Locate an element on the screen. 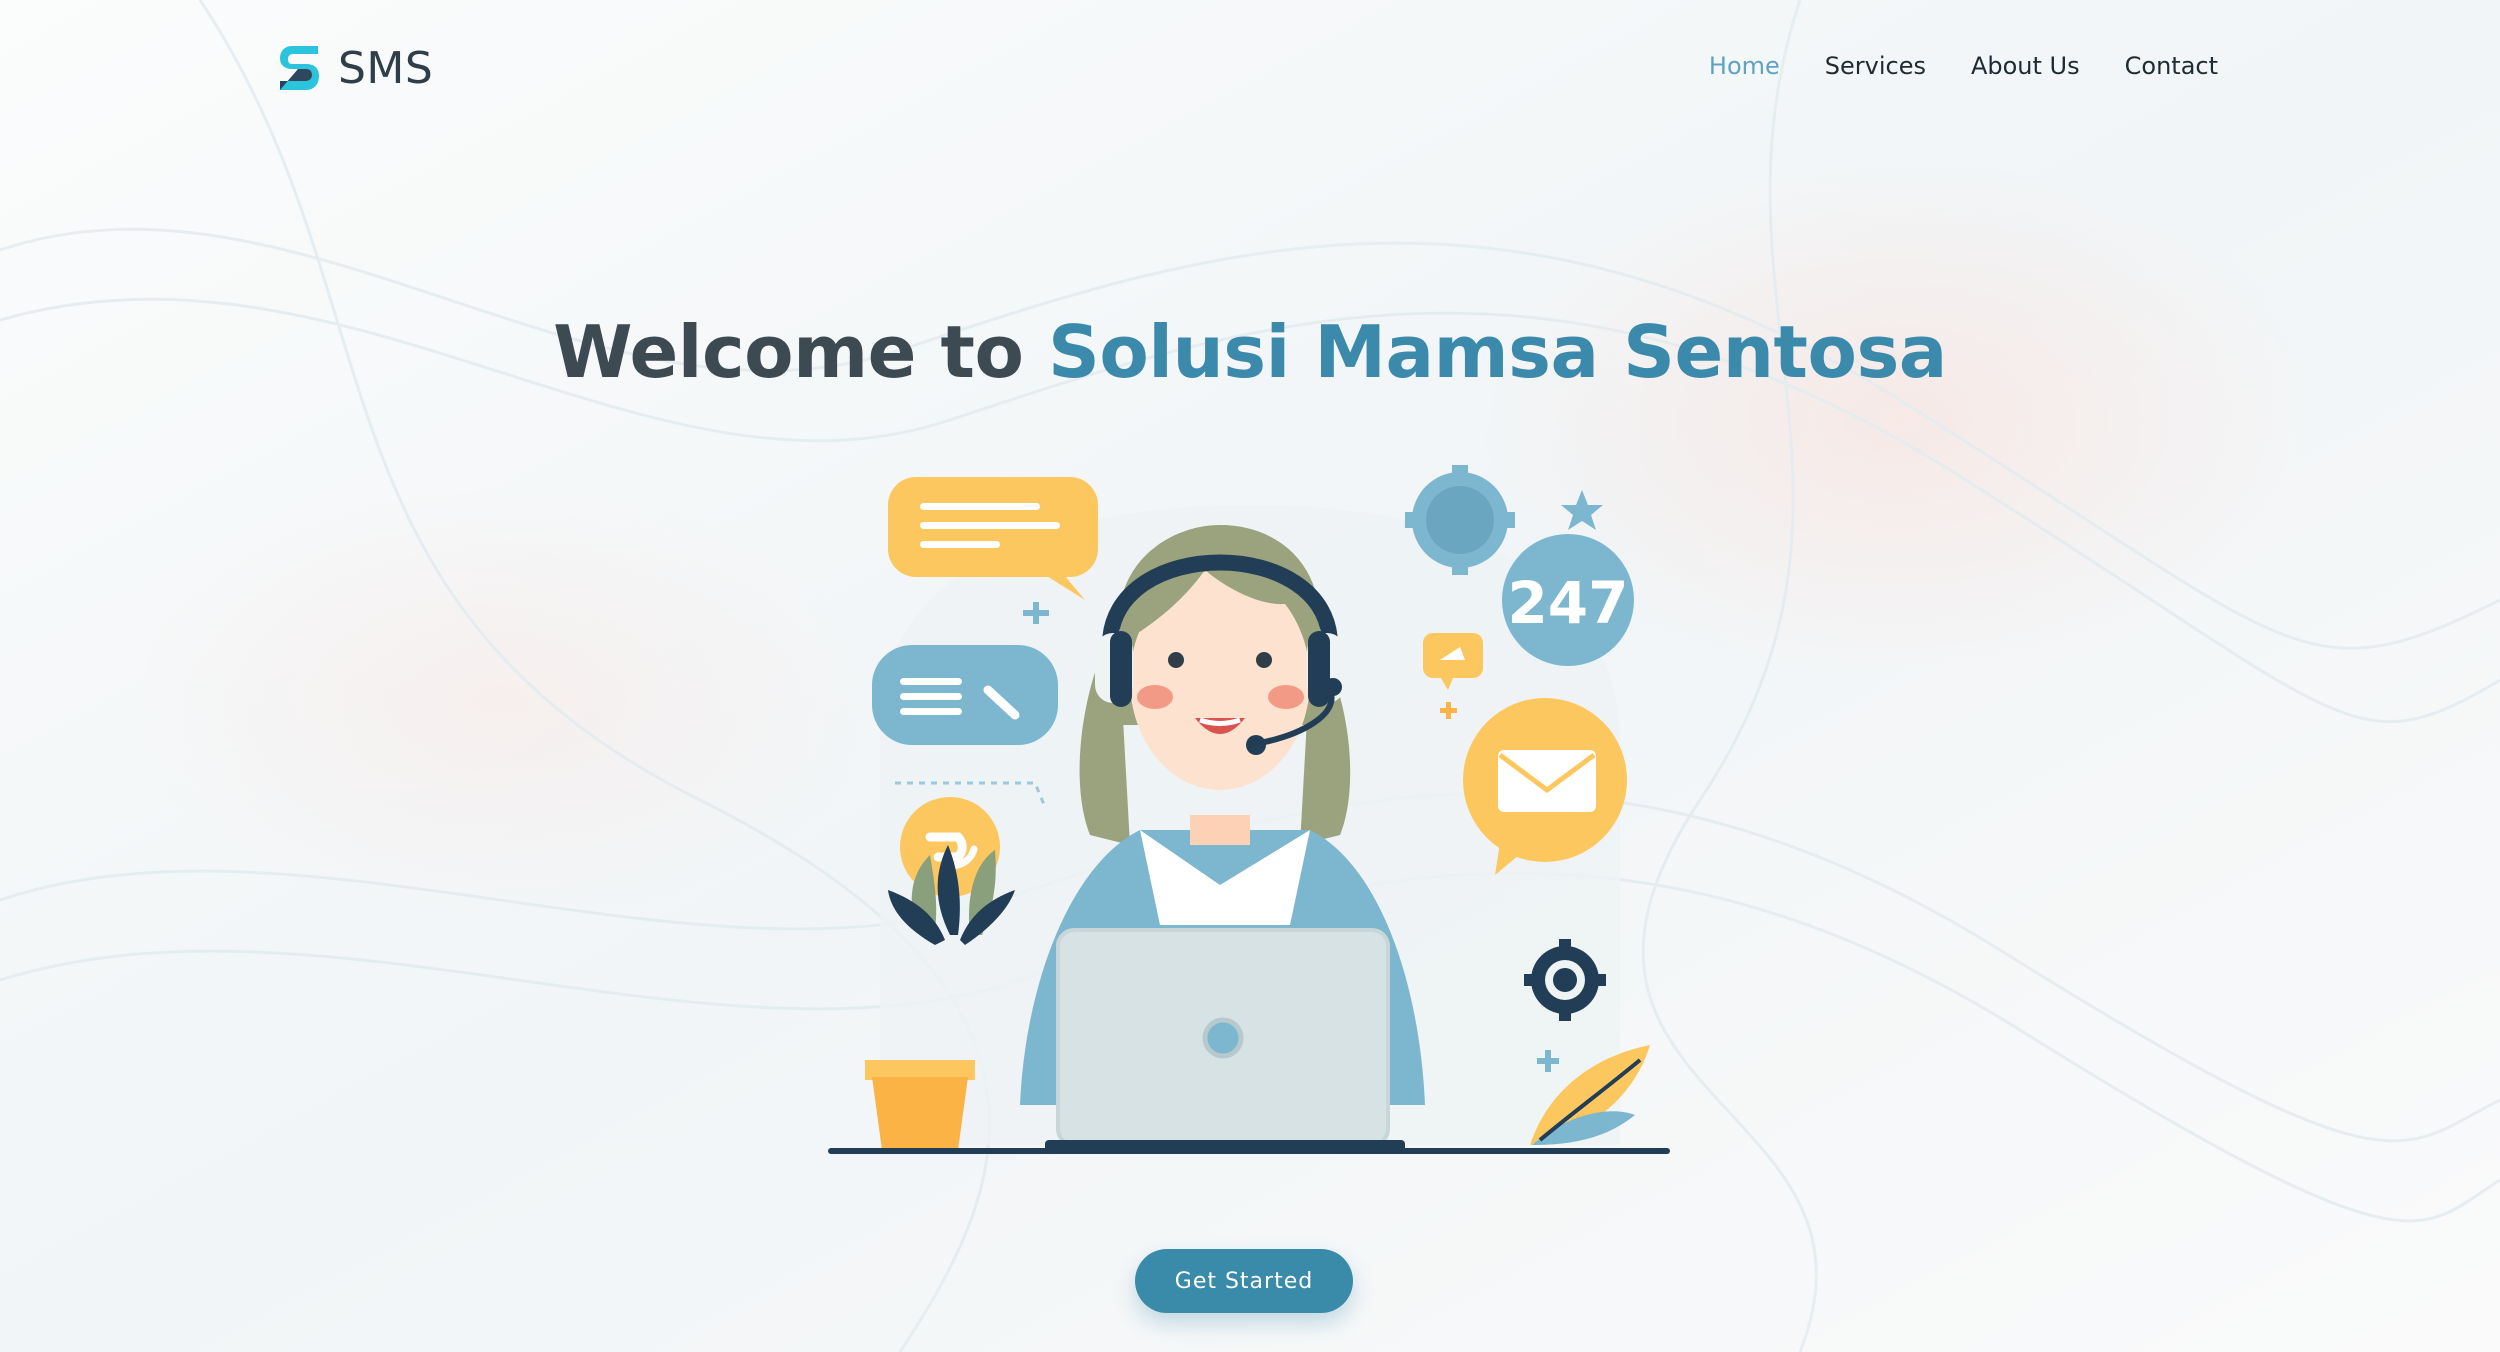  get-started-button: Get Started is located at coordinates (1244, 1281).